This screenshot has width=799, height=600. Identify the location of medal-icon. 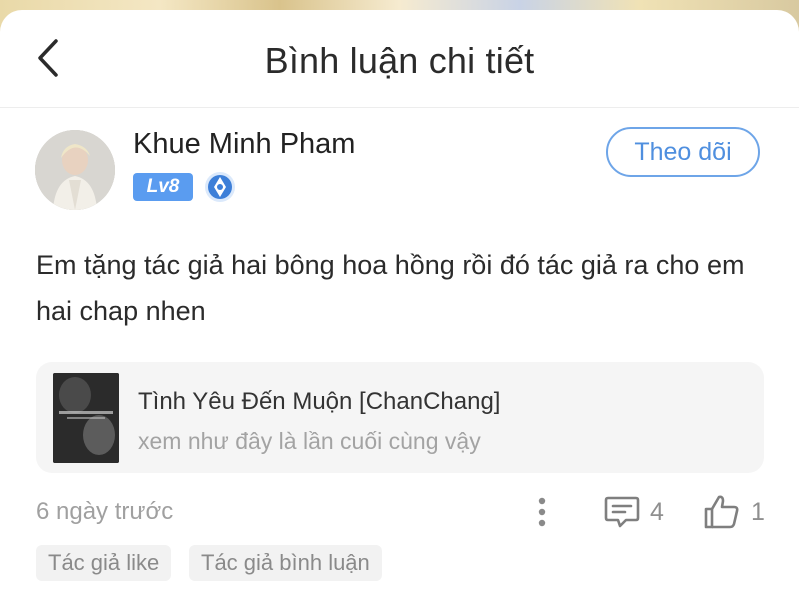
(220, 187).